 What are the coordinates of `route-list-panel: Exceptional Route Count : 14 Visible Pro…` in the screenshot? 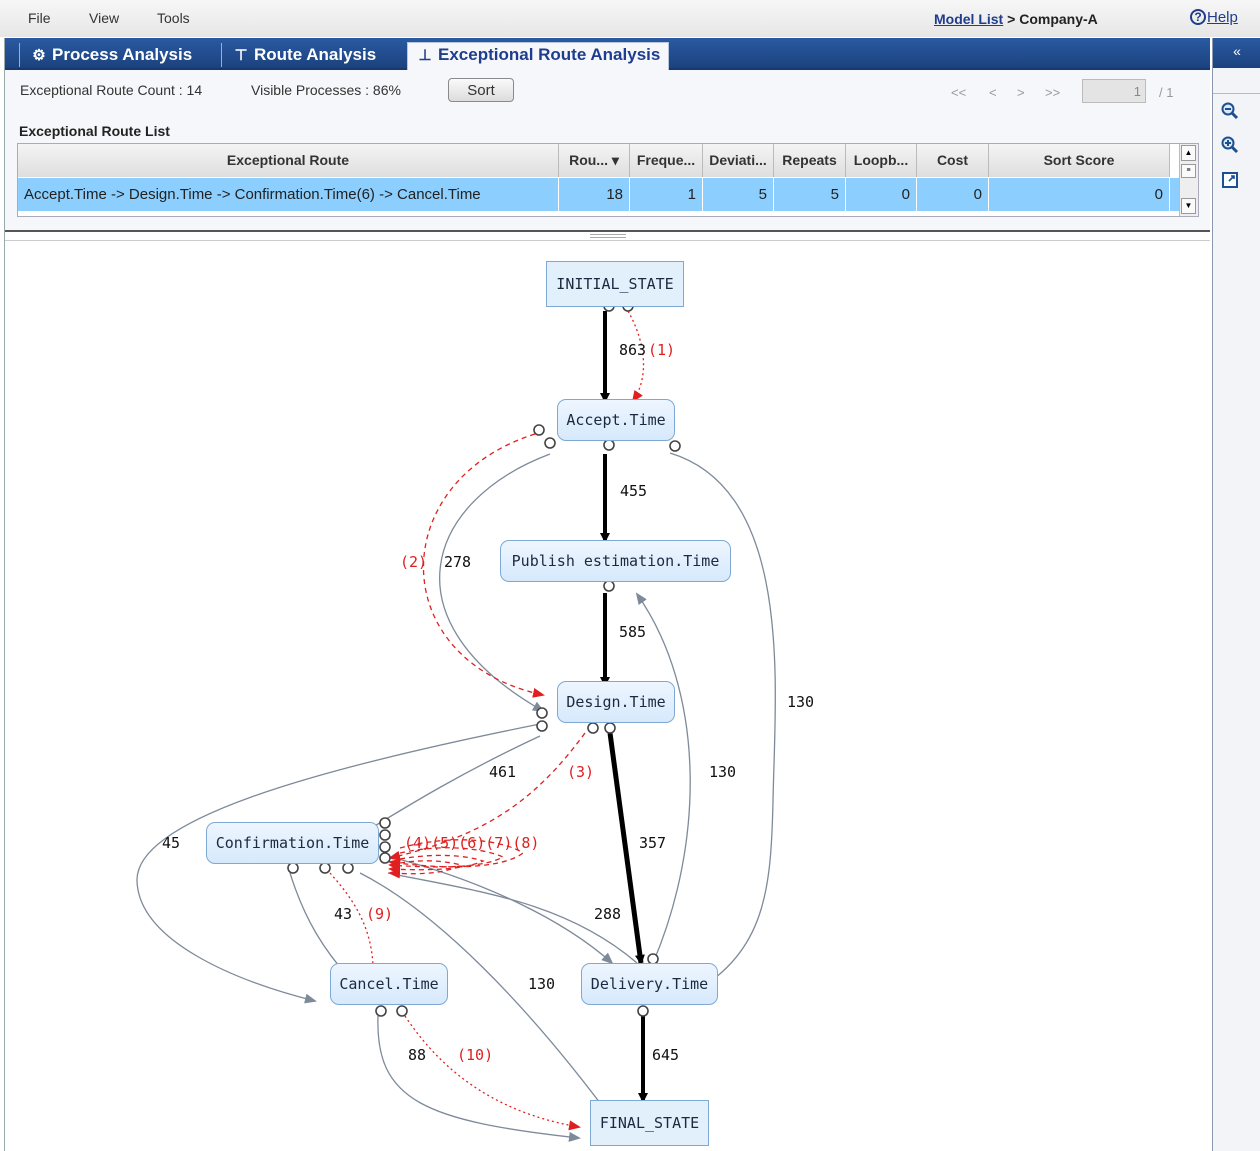 It's located at (607, 150).